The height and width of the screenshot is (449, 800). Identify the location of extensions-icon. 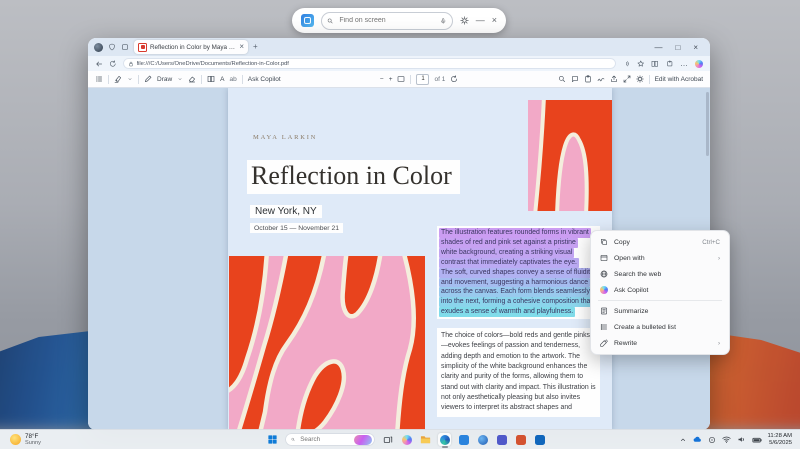
(670, 64).